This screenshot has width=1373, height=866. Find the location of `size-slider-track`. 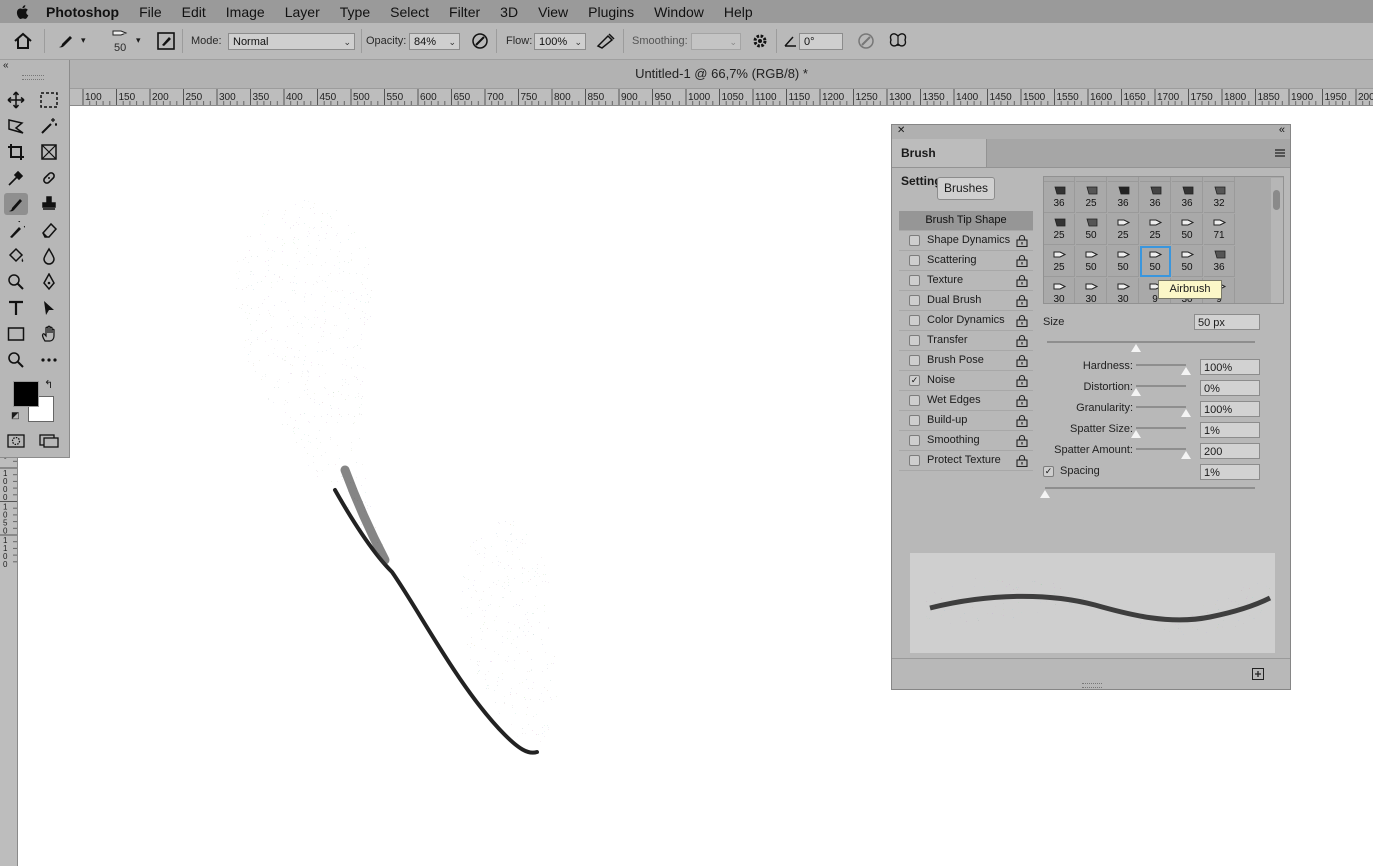

size-slider-track is located at coordinates (1151, 342).